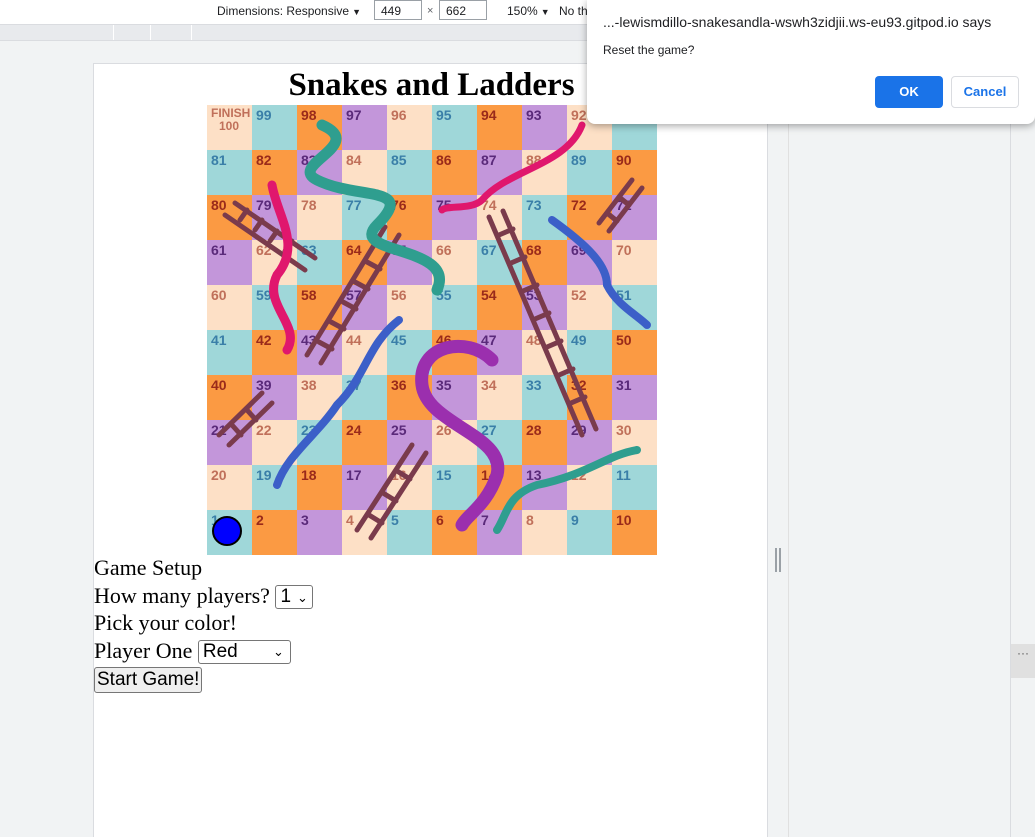 Image resolution: width=1035 pixels, height=837 pixels. Describe the element at coordinates (354, 115) in the screenshot. I see `cell-number: 97` at that location.